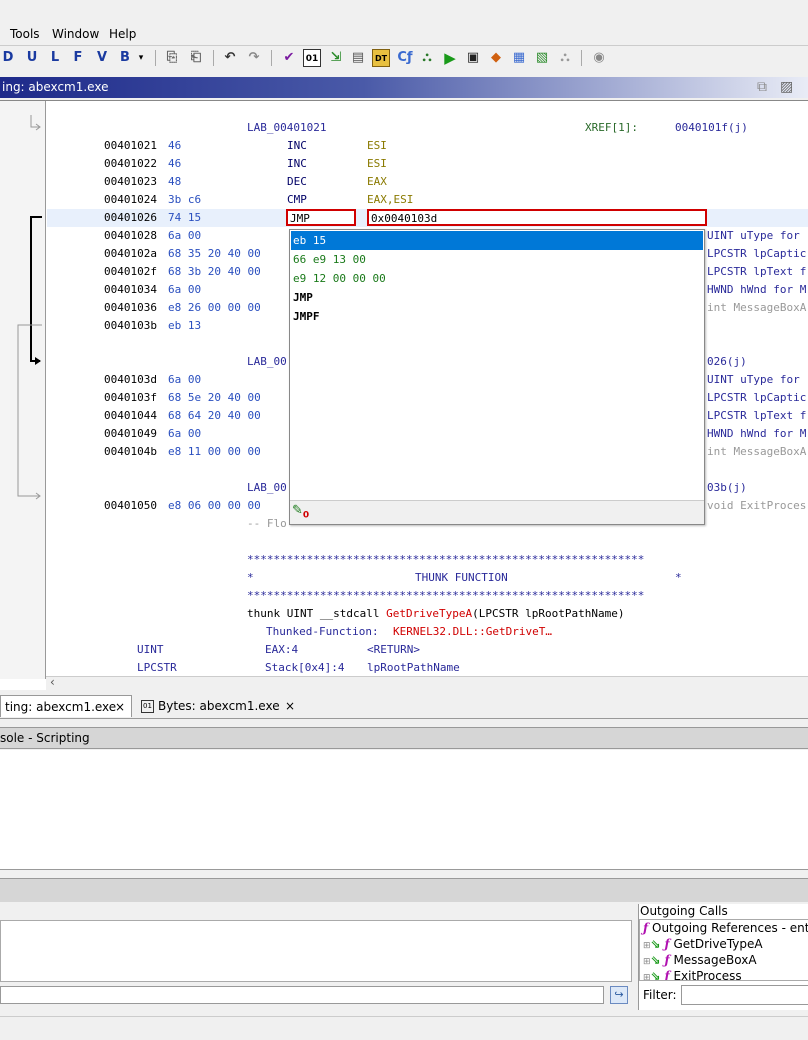 The height and width of the screenshot is (1040, 808). Describe the element at coordinates (254, 58) in the screenshot. I see `redo-icon: ↷` at that location.